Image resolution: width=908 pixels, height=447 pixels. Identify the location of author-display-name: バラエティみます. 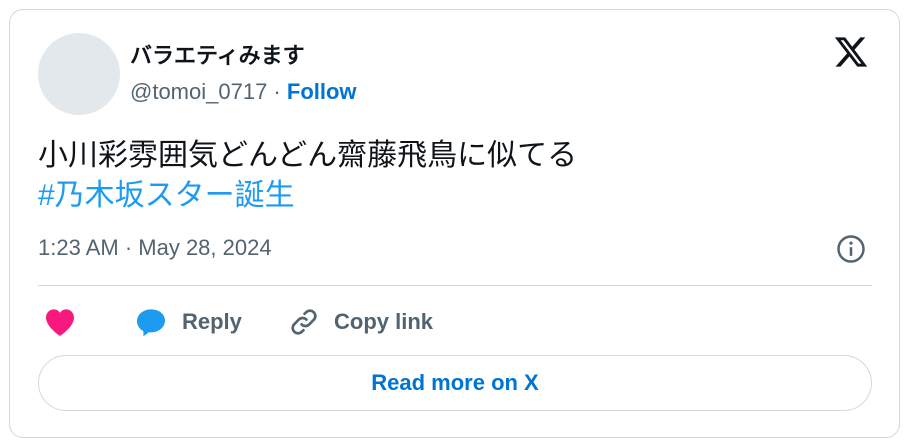
(217, 54).